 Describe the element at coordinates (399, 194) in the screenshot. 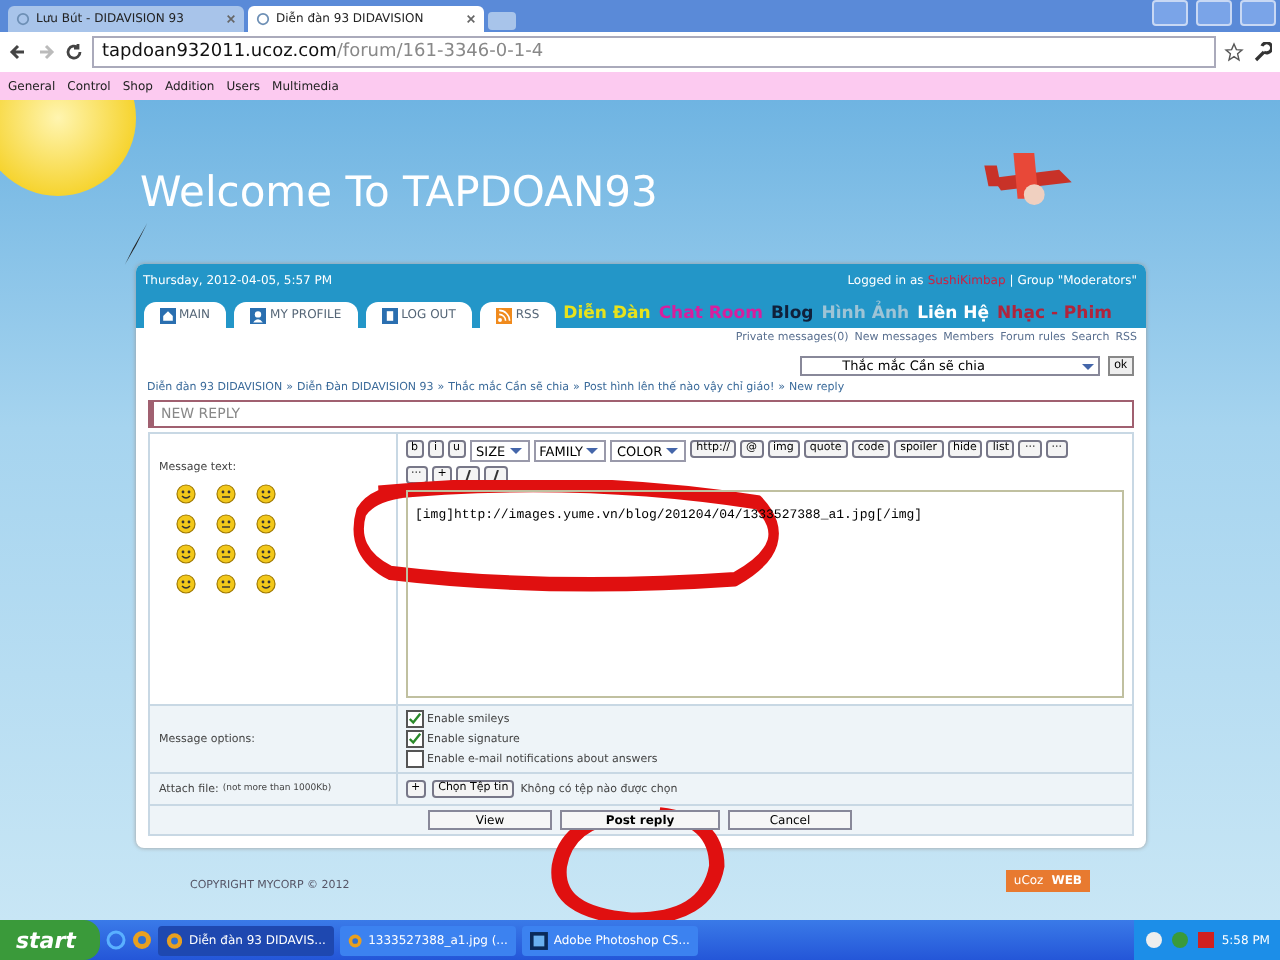

I see `site-title: Welcome To TAPDOAN93` at that location.